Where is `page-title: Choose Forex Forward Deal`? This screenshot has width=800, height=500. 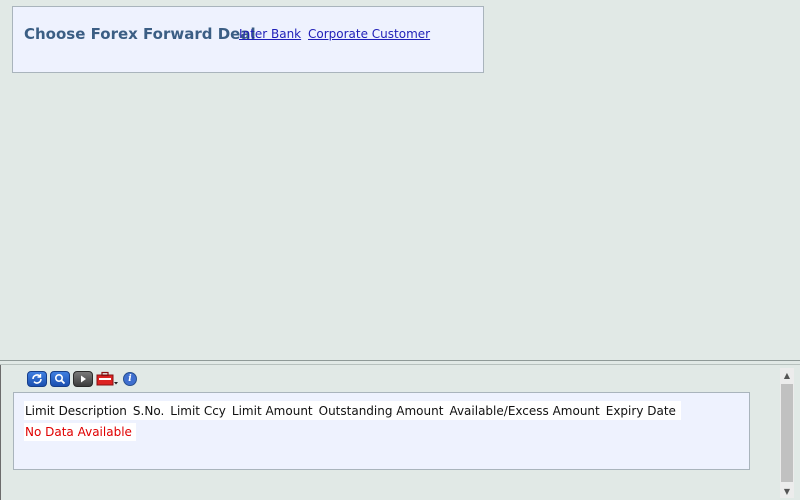 page-title: Choose Forex Forward Deal is located at coordinates (140, 34).